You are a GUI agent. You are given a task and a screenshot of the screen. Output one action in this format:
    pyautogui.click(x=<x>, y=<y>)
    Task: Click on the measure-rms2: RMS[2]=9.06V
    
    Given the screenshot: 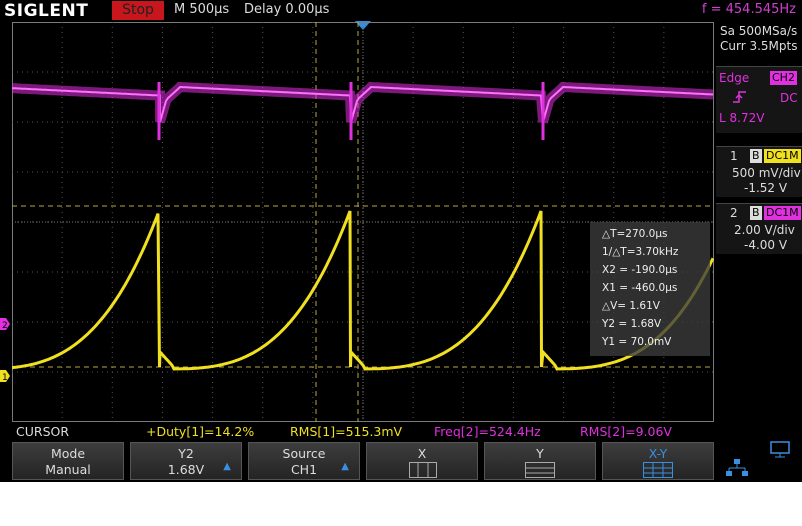 What is the action you would take?
    pyautogui.click(x=626, y=431)
    